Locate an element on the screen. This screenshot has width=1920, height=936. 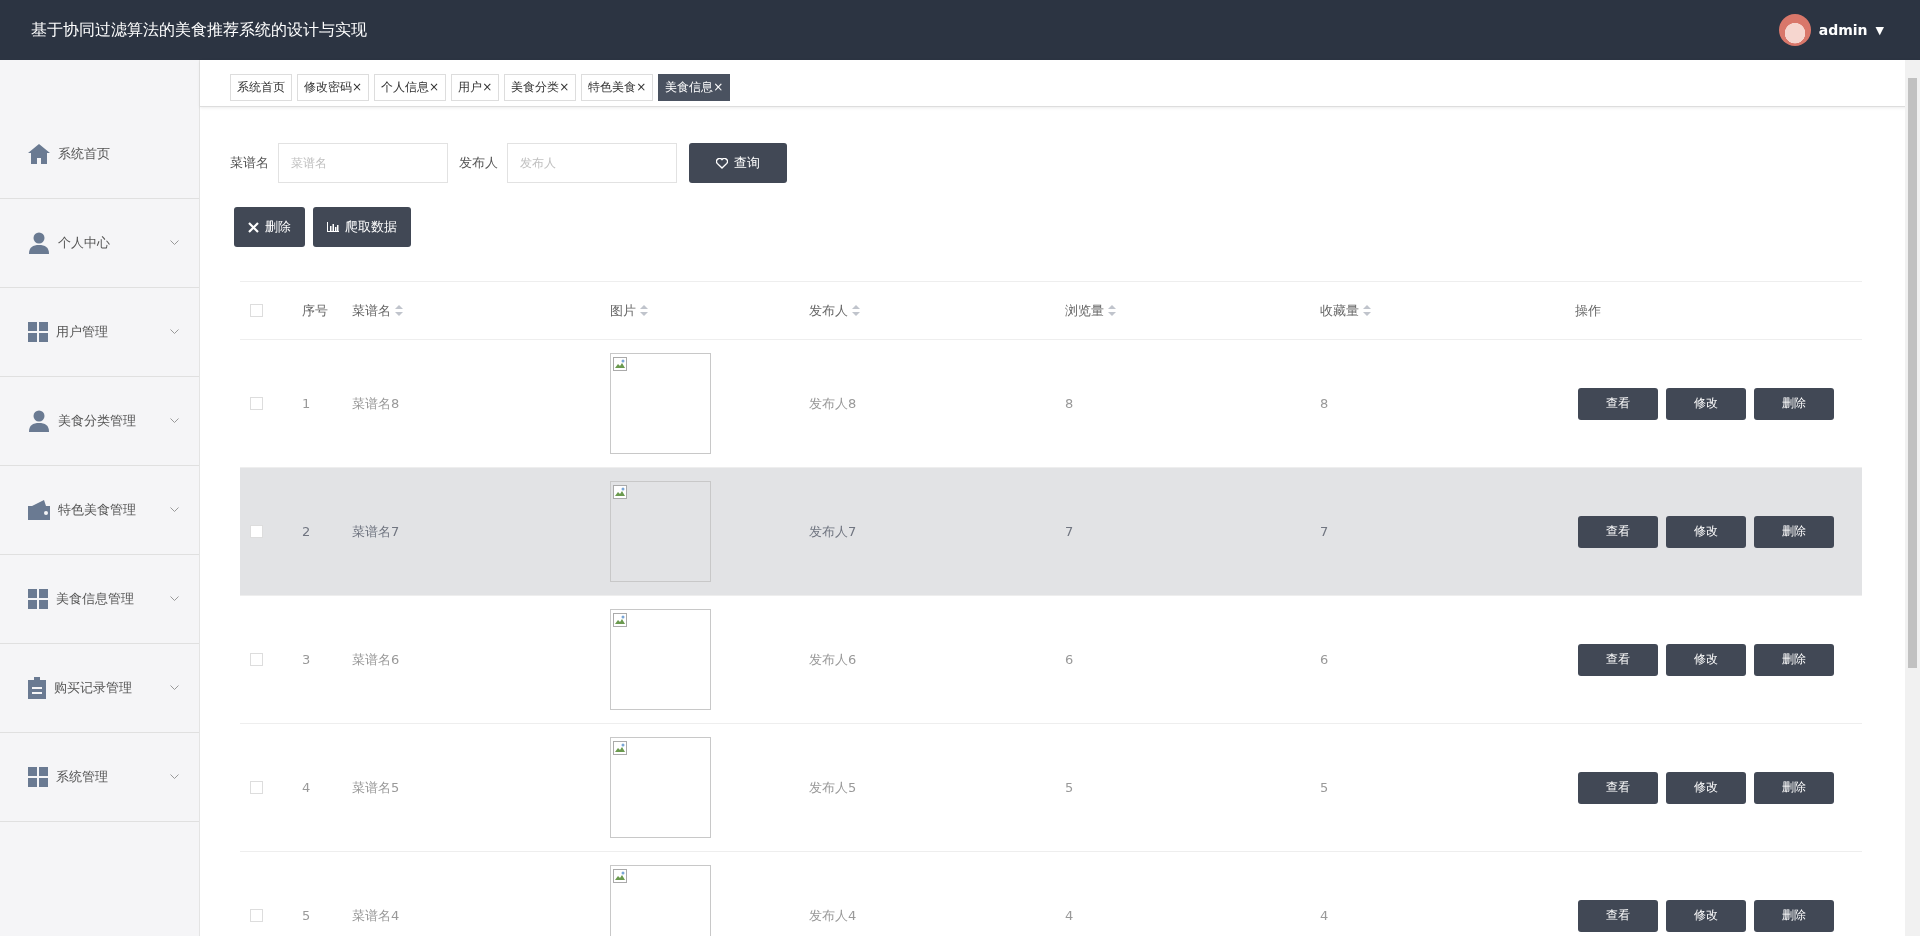
action-button: 删除 is located at coordinates (269, 227).